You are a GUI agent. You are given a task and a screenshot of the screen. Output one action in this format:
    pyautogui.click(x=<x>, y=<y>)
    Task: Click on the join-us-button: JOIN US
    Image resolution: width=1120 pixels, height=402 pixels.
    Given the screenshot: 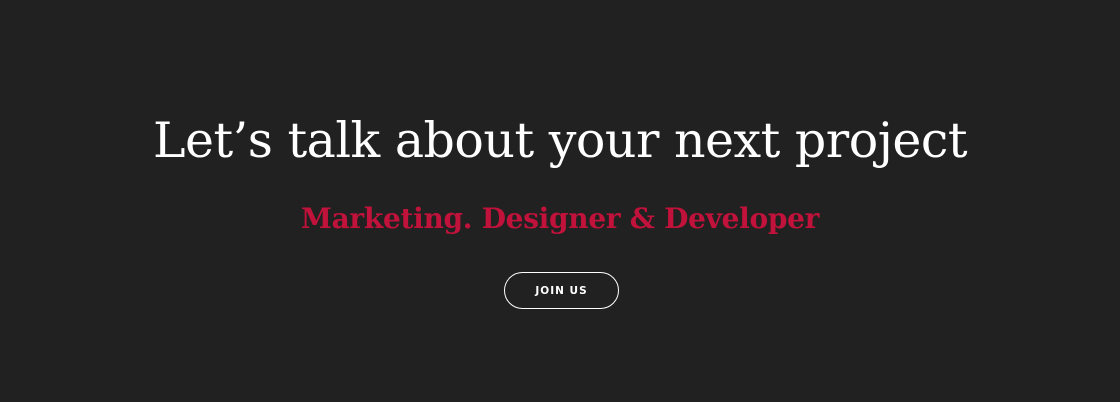 What is the action you would take?
    pyautogui.click(x=561, y=290)
    